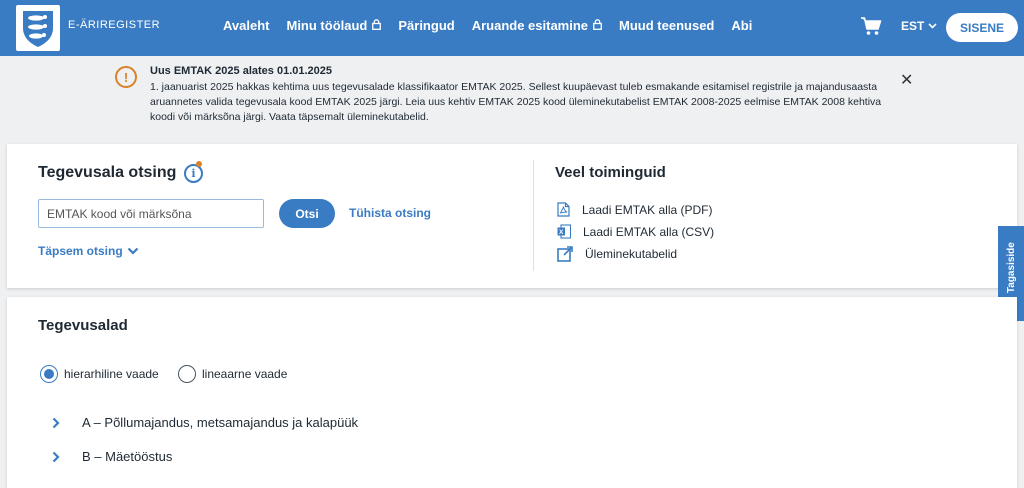  What do you see at coordinates (327, 25) in the screenshot?
I see `nav-label: Minu töölaud` at bounding box center [327, 25].